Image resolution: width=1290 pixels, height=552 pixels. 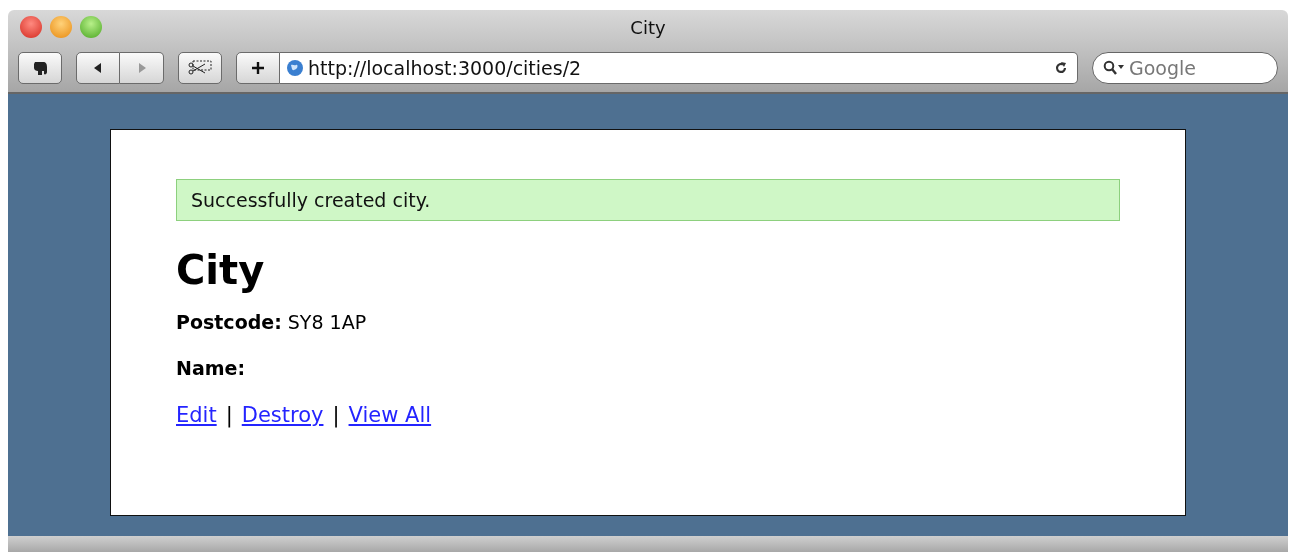 I want to click on add-bookmark-button, so click(x=258, y=68).